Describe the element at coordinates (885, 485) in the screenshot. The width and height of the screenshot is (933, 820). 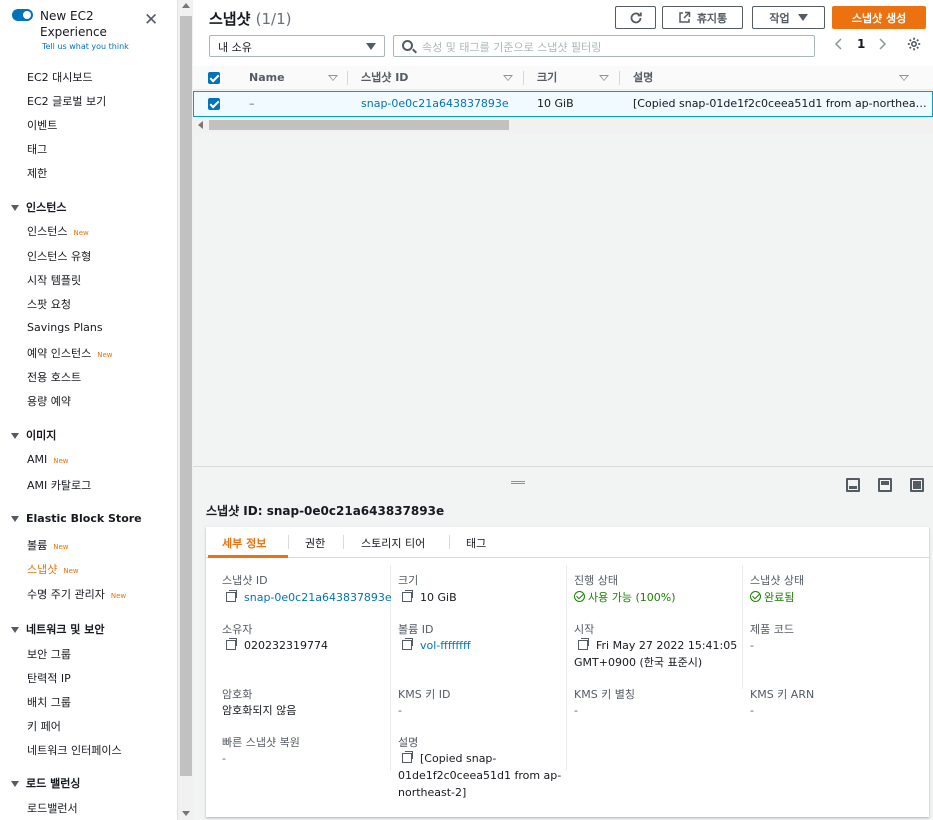
I see `panel-side-icon` at that location.